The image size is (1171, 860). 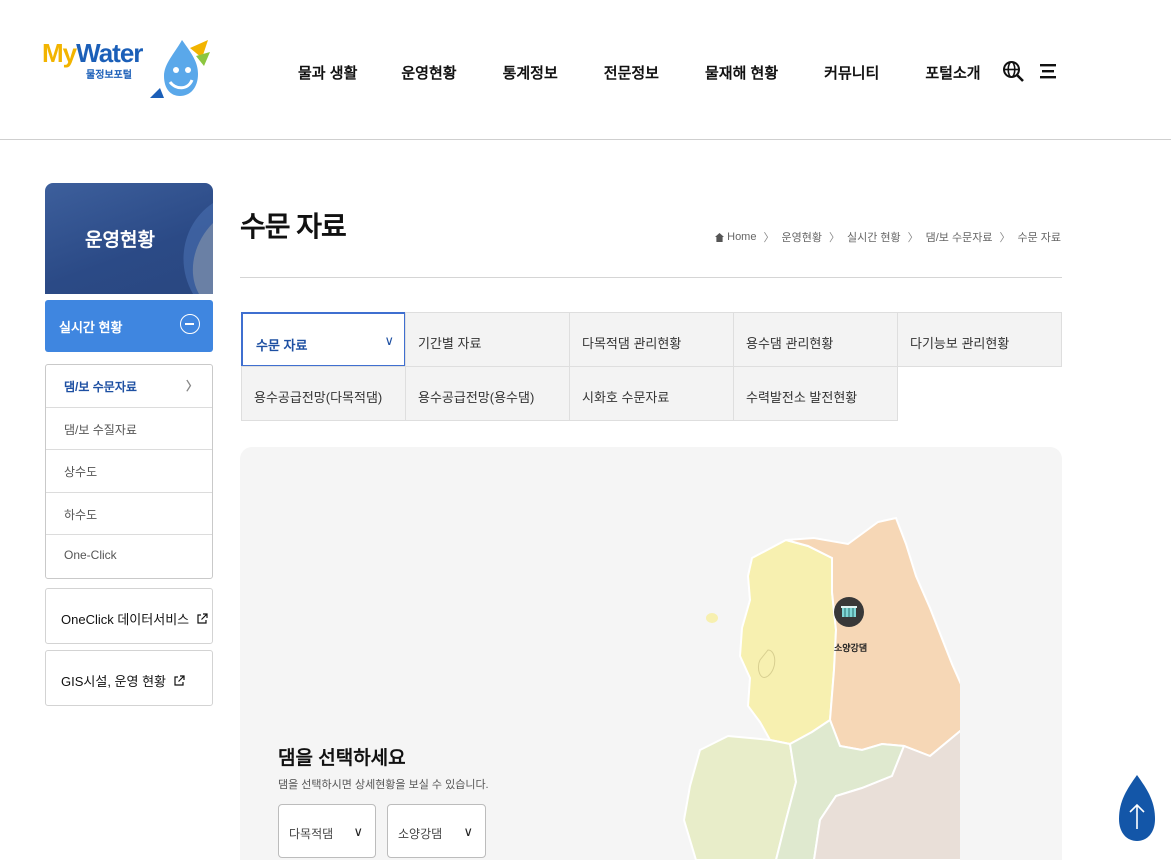 I want to click on site-logo: MyWater 물정보포털, so click(x=127, y=73).